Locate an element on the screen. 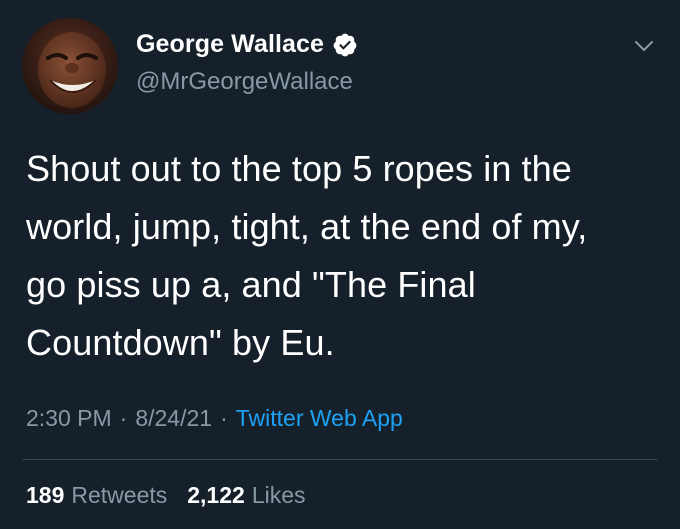 This screenshot has height=529, width=680. likes-label: Likes is located at coordinates (278, 495).